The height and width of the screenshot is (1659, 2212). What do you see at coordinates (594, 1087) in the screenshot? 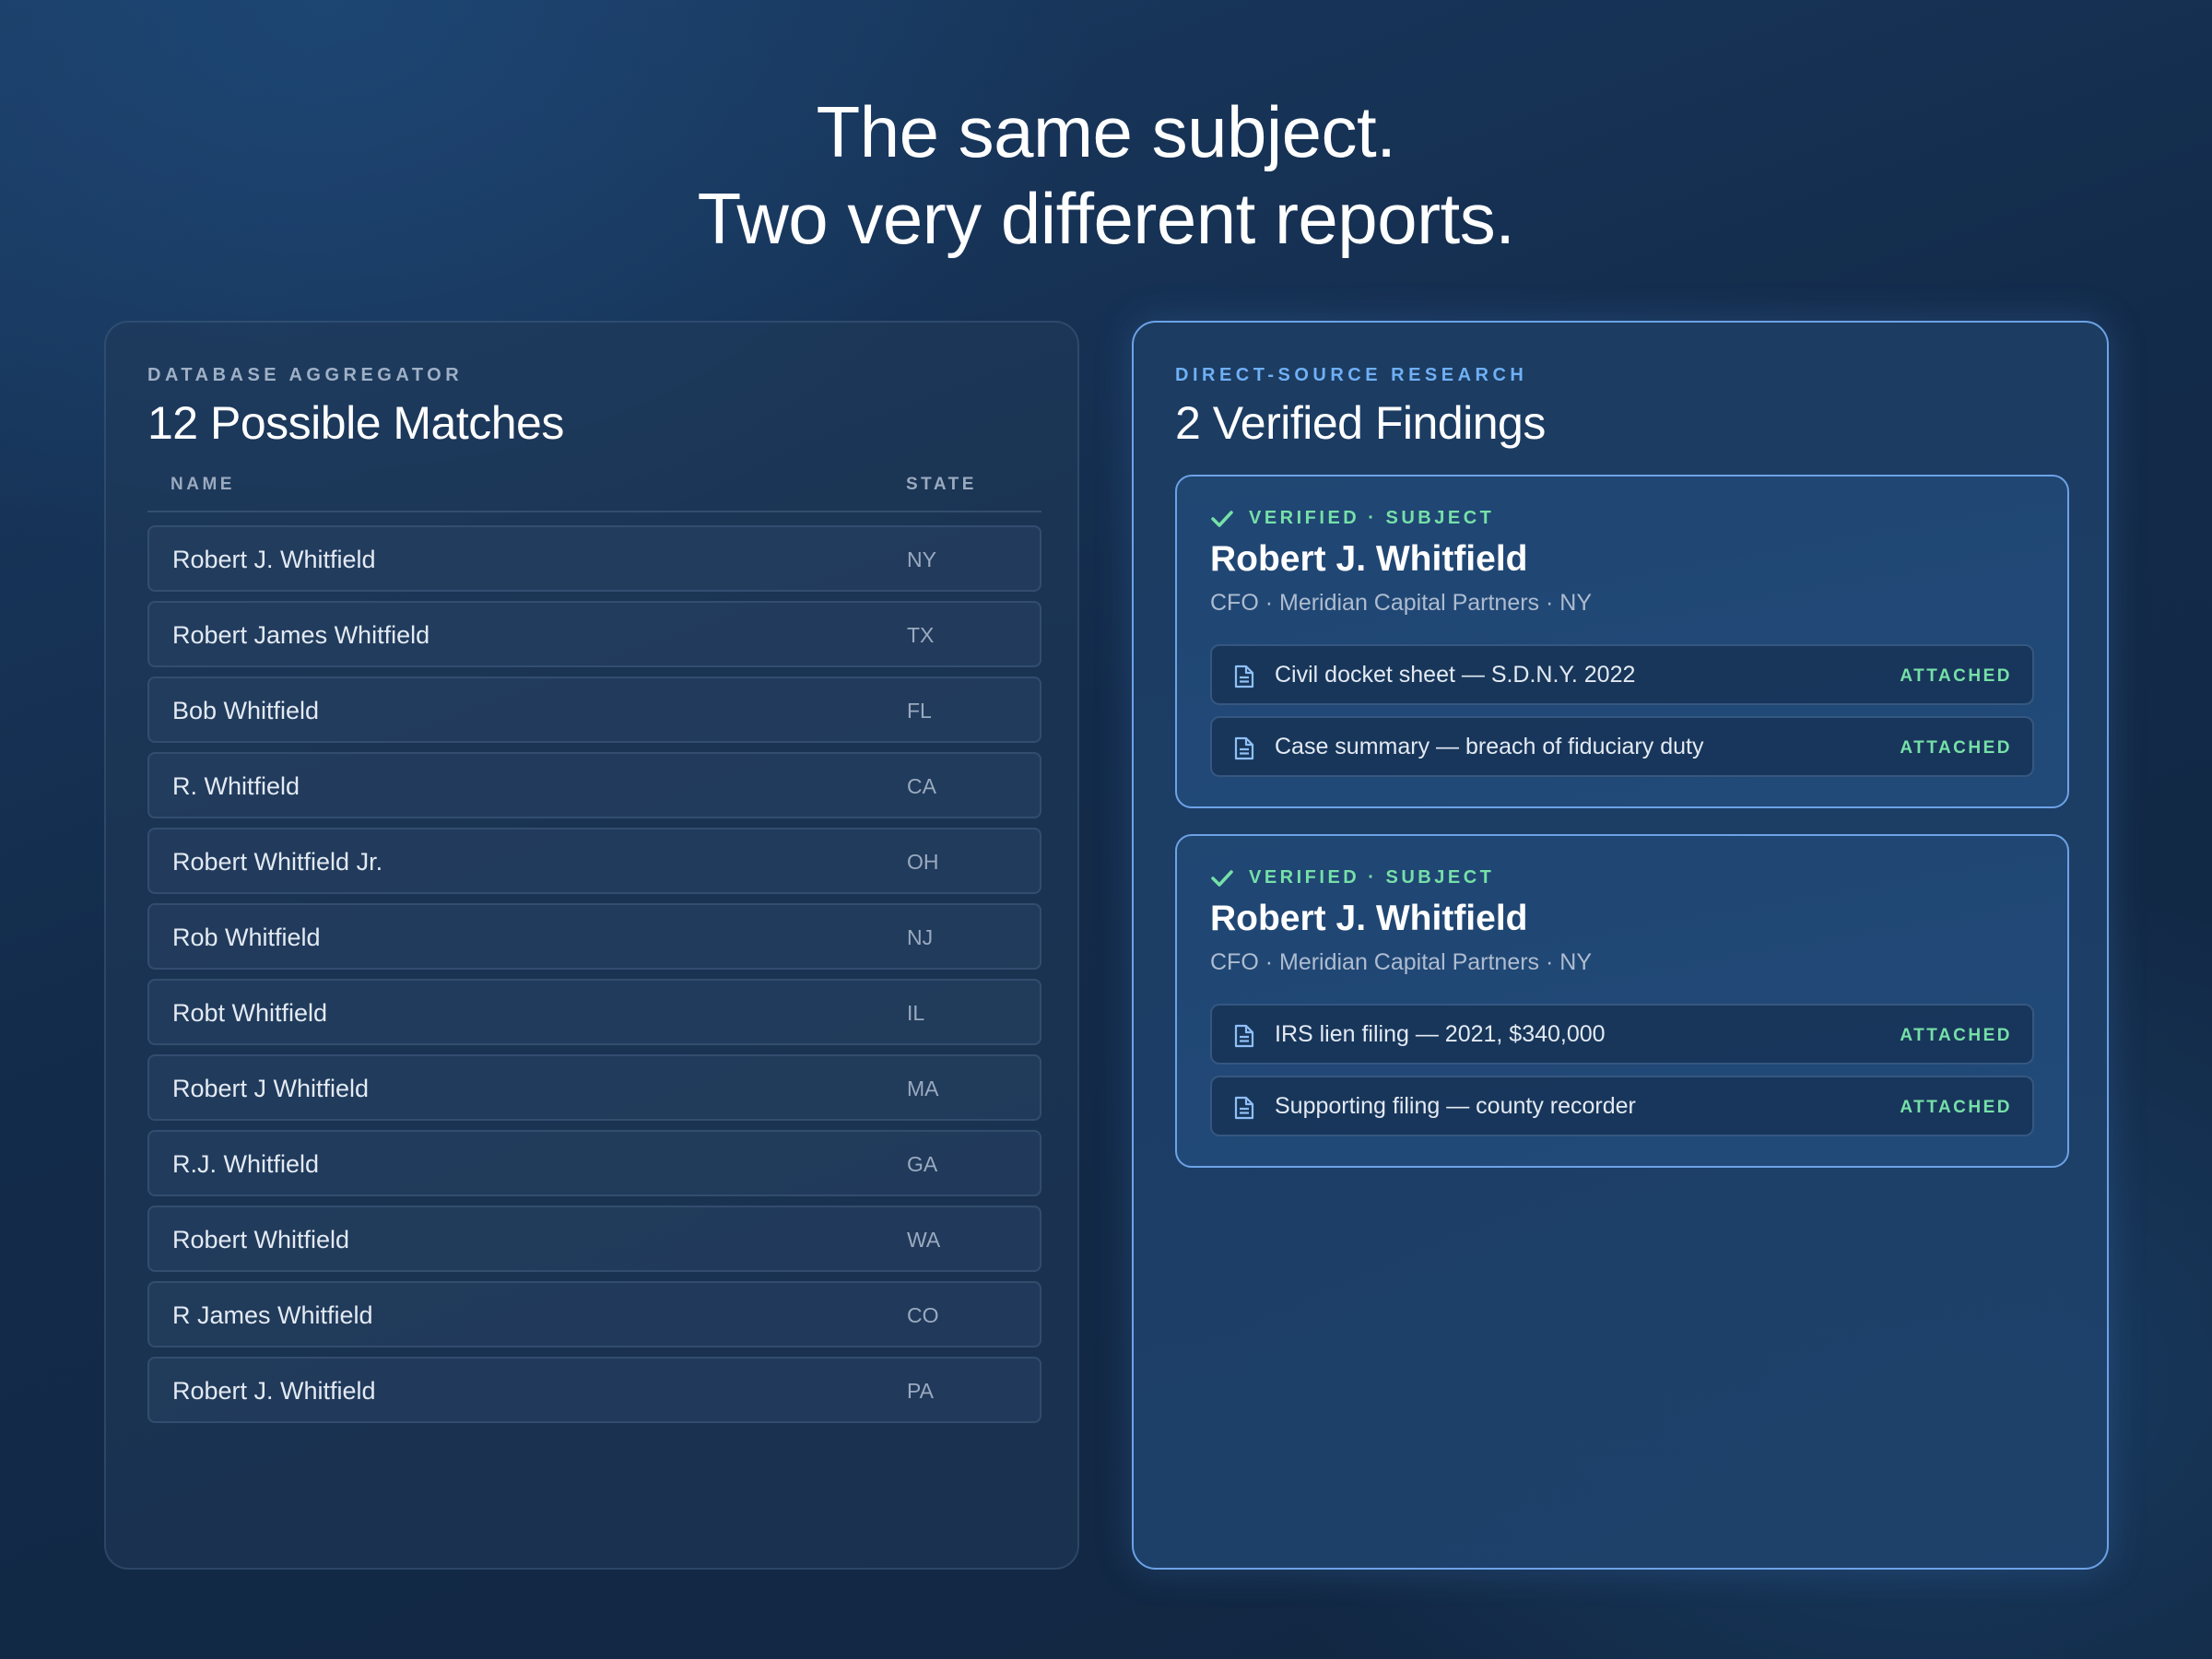
I see `match-row: Robert J Whitfield MA` at bounding box center [594, 1087].